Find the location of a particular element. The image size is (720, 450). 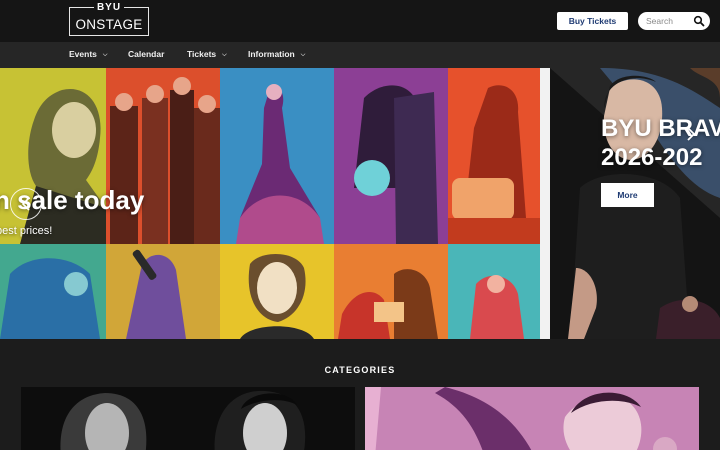

nav-item-label: Calendar is located at coordinates (146, 54).